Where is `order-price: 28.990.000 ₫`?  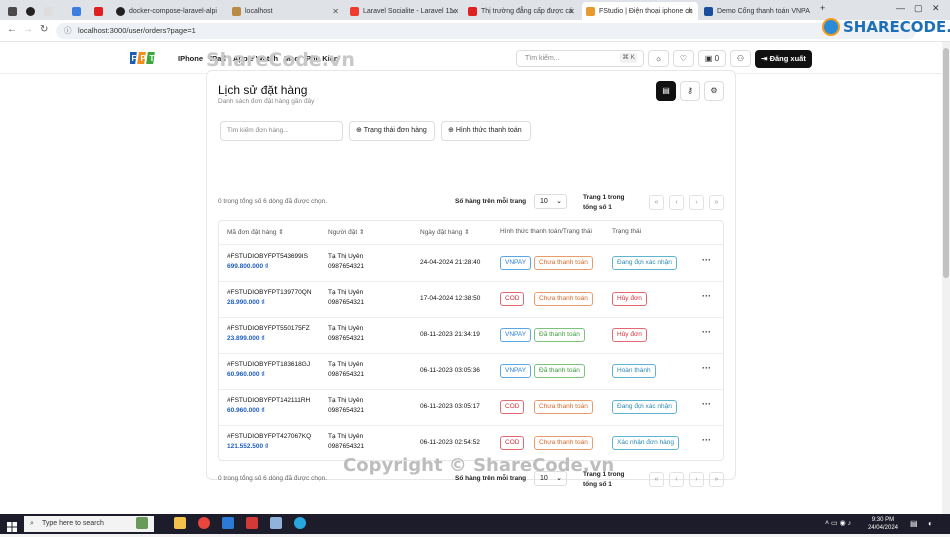
order-price: 28.990.000 ₫ is located at coordinates (246, 302).